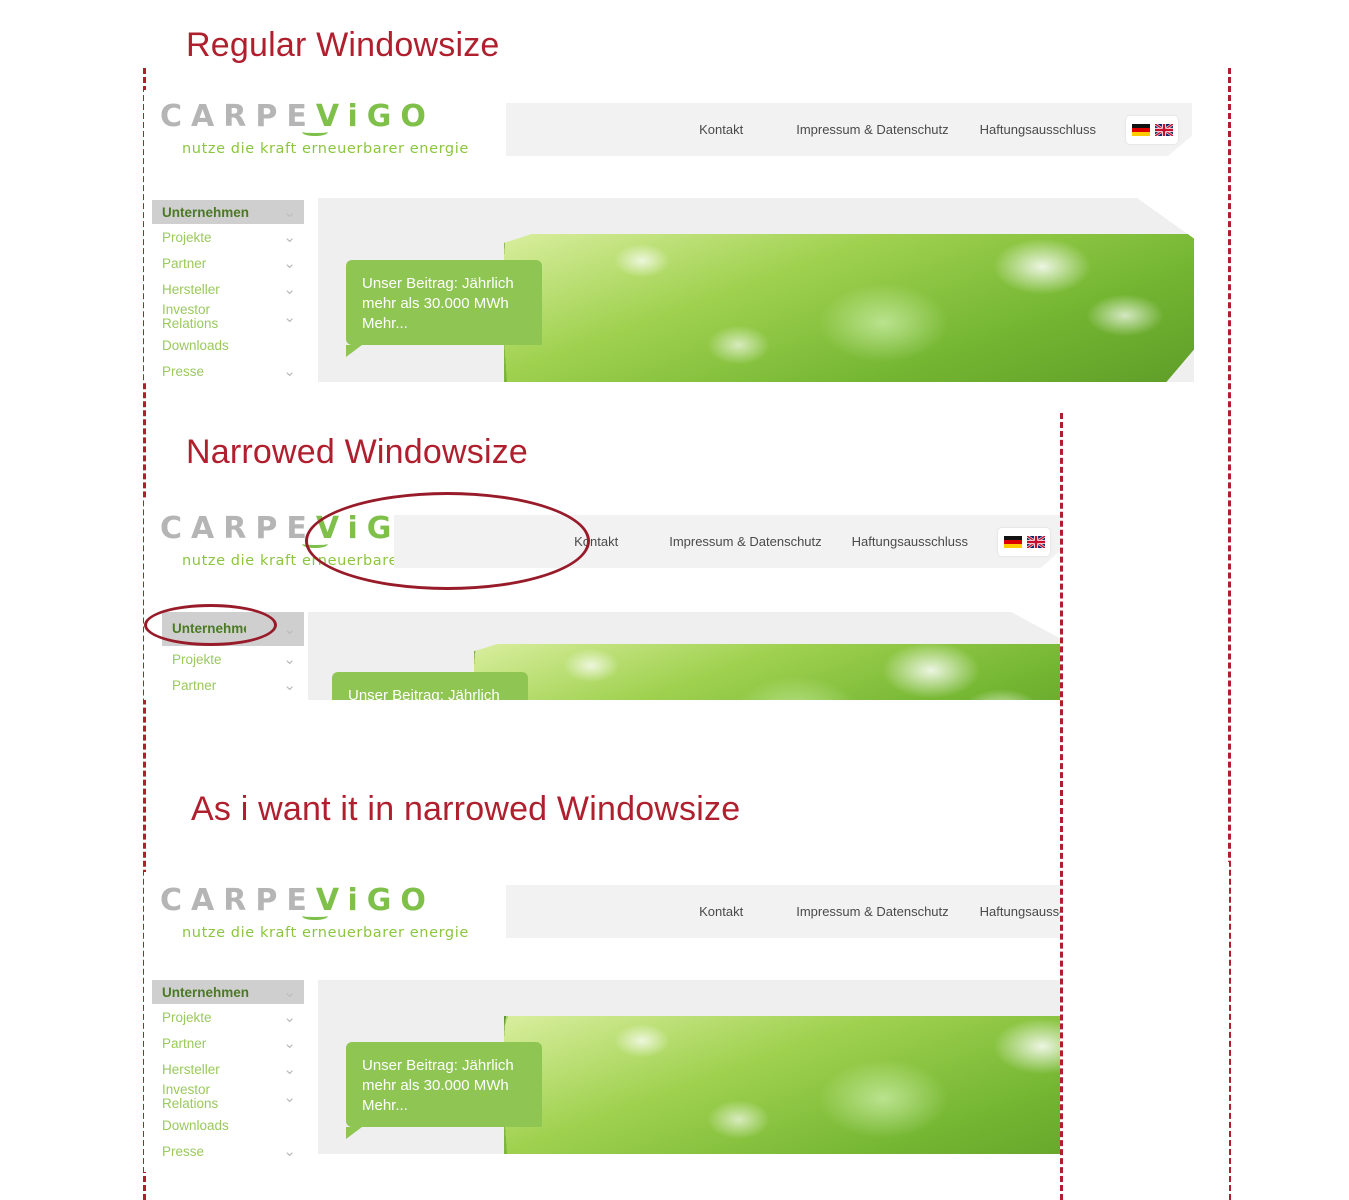  What do you see at coordinates (357, 452) in the screenshot?
I see `caption-narrowed-windowsize: Narrowed Windowsize` at bounding box center [357, 452].